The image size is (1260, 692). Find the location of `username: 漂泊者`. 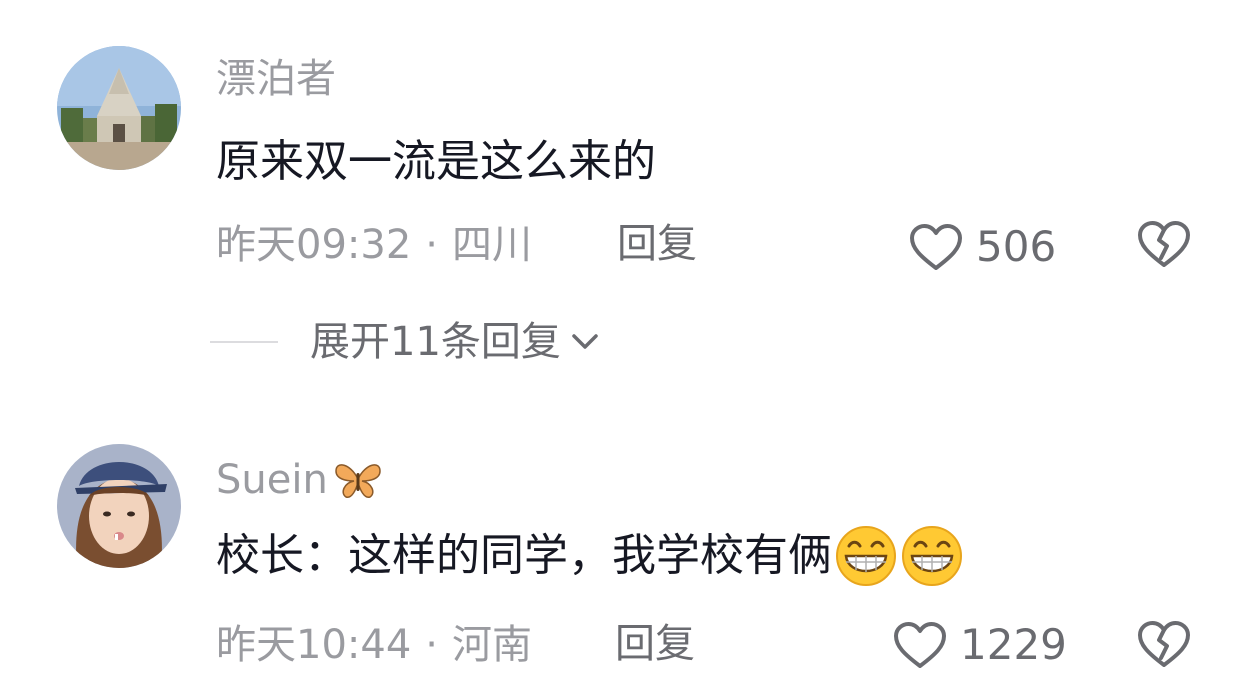

username: 漂泊者 is located at coordinates (276, 79).